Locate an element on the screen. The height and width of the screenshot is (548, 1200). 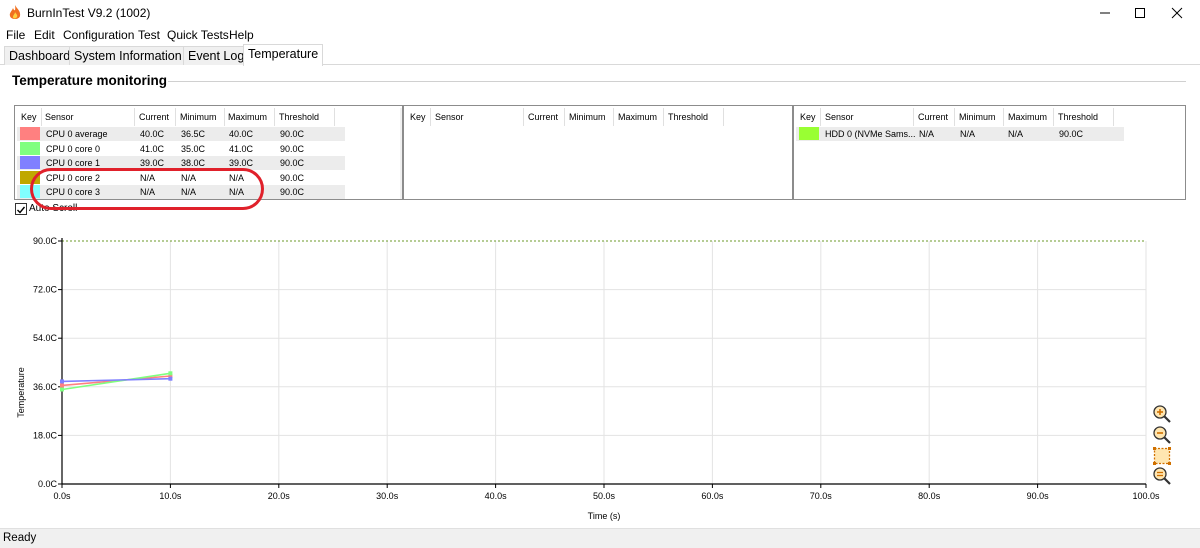
menu-edit: Edit is located at coordinates (44, 35).